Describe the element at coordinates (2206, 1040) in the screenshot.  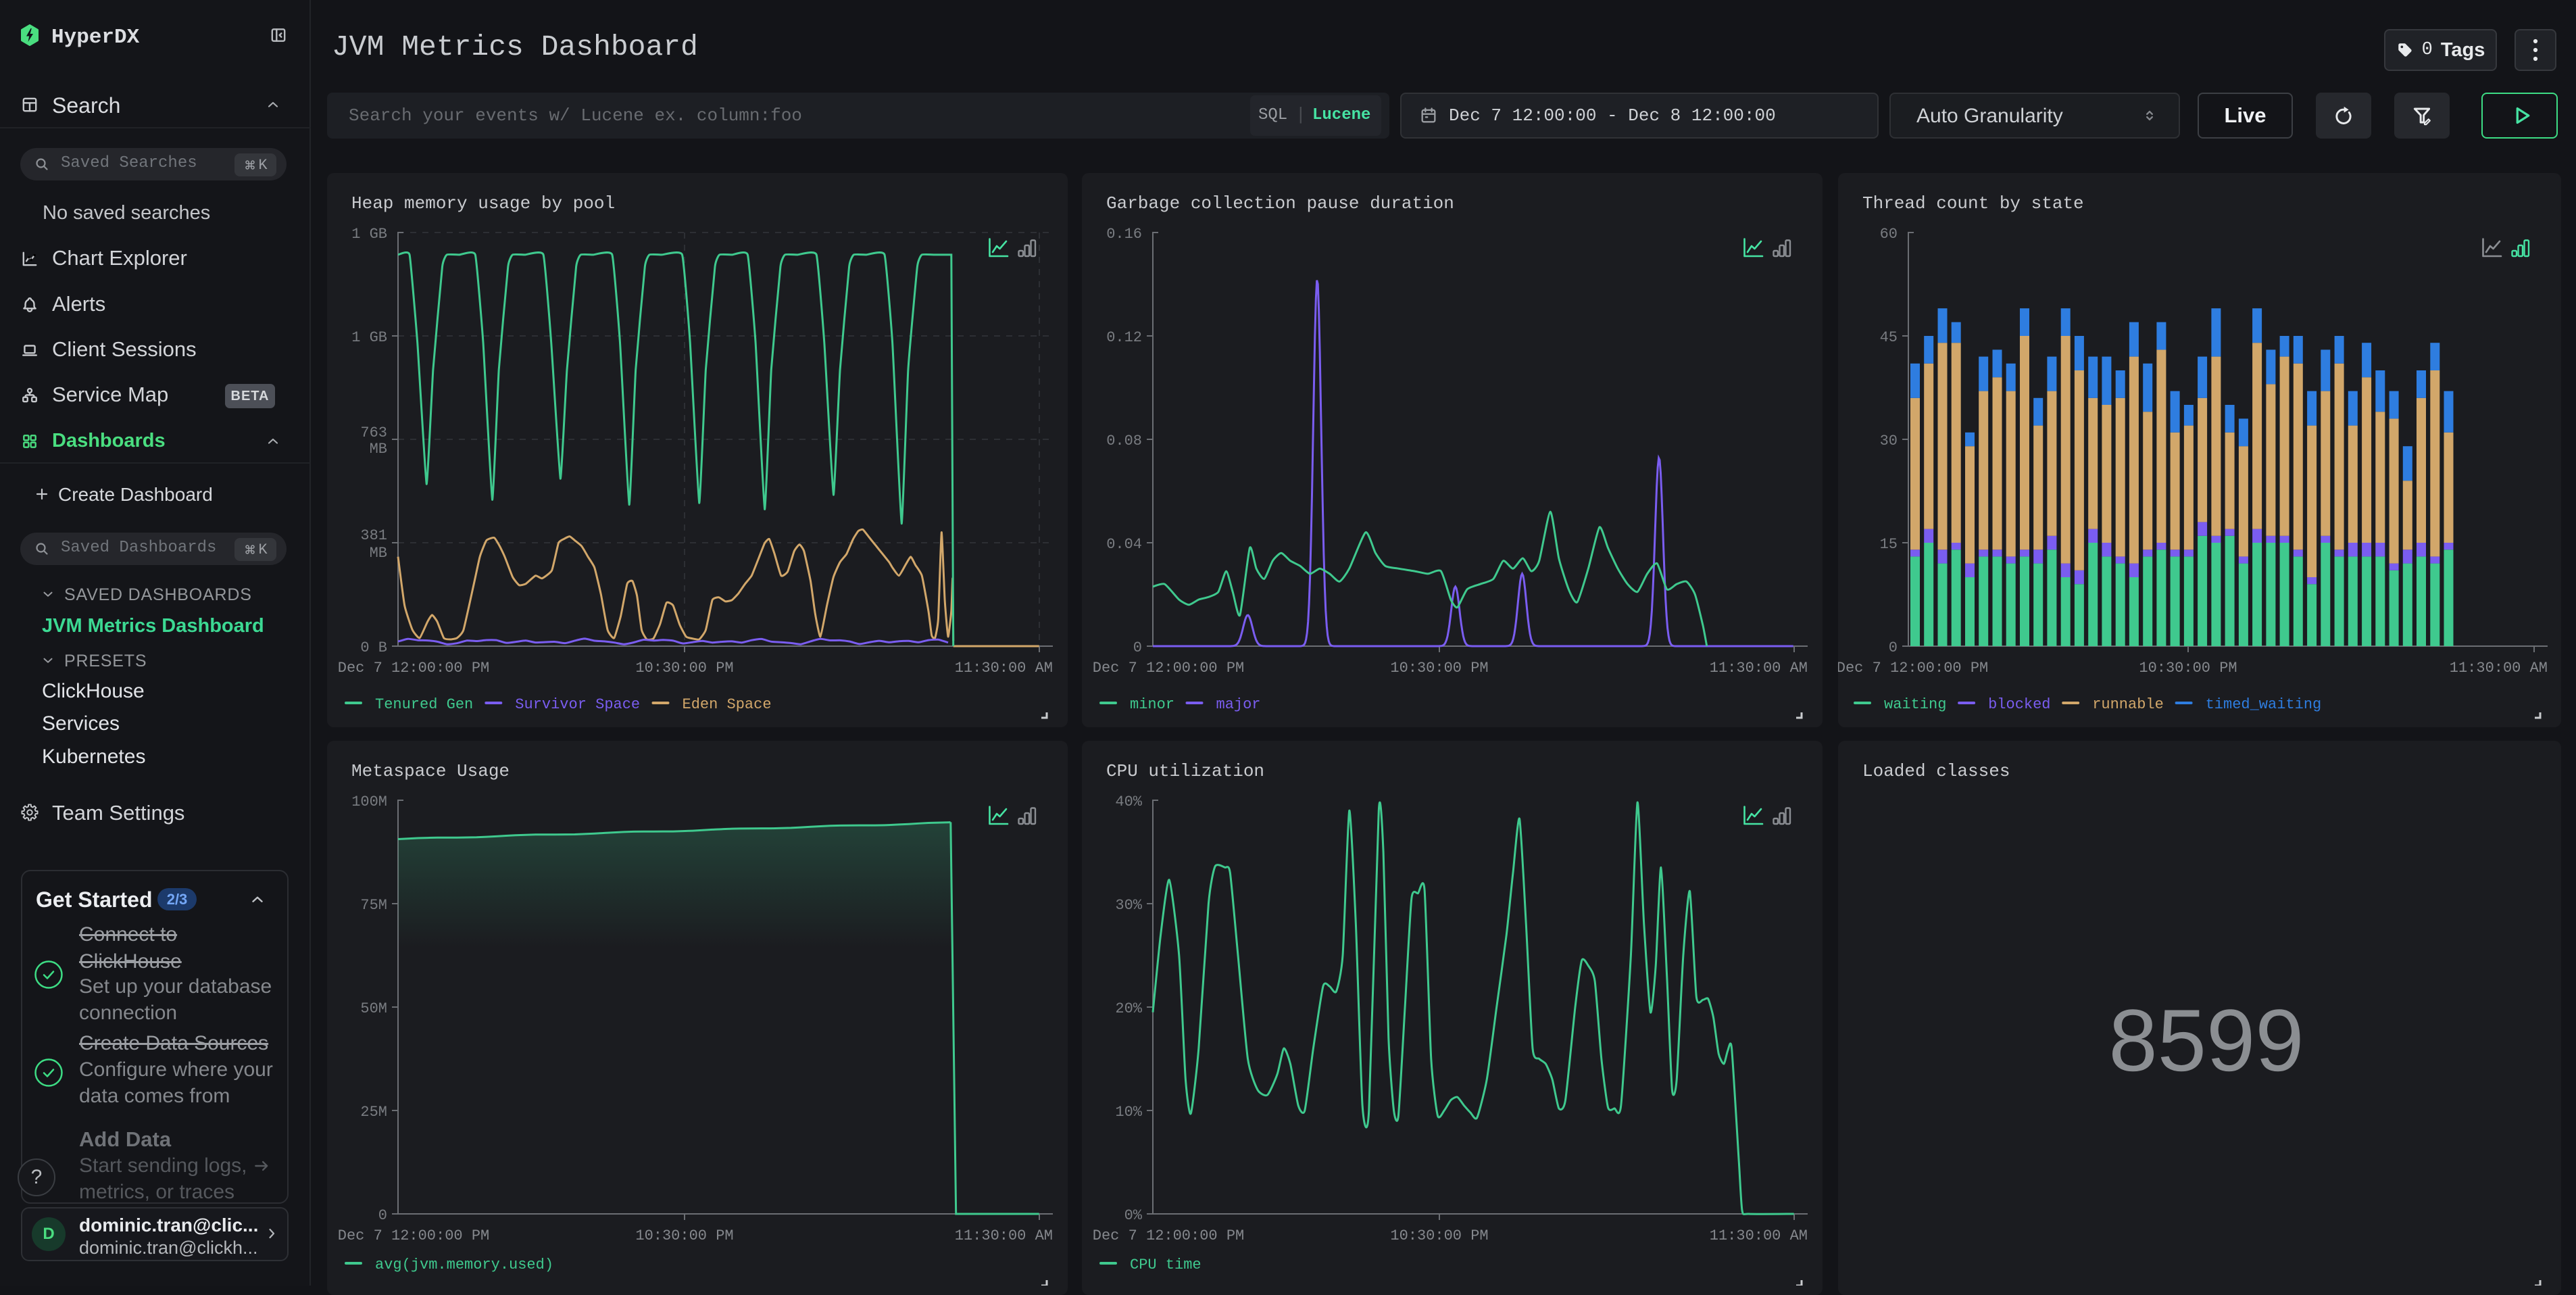
I see `svg-text: 8599` at that location.